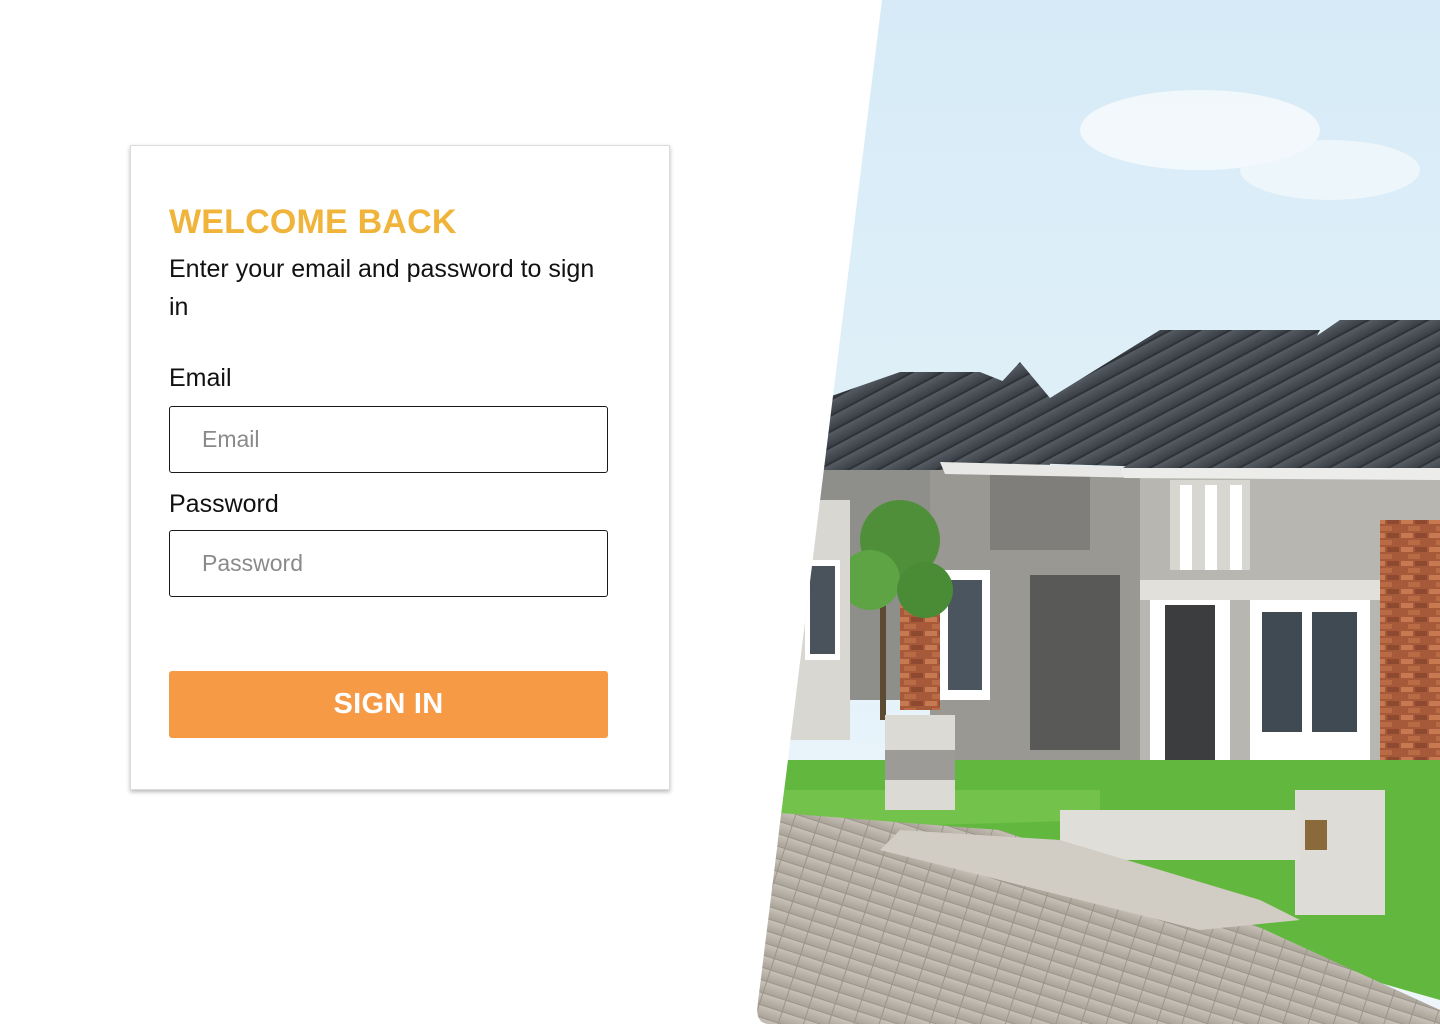 This screenshot has width=1440, height=1024. Describe the element at coordinates (313, 222) in the screenshot. I see `page-title: WELCOME BACK` at that location.